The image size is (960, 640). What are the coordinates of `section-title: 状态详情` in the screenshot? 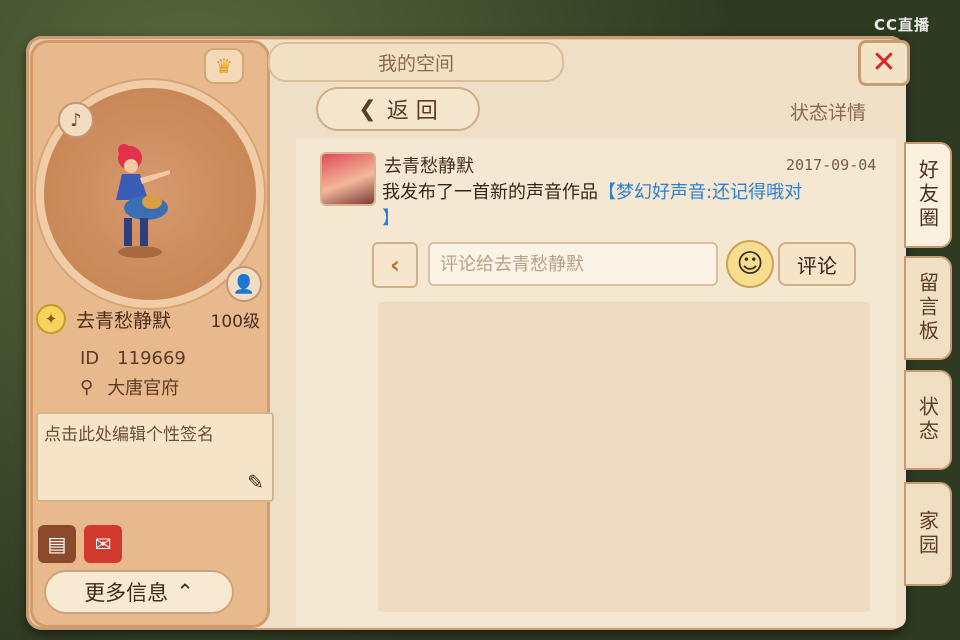 It's located at (828, 113).